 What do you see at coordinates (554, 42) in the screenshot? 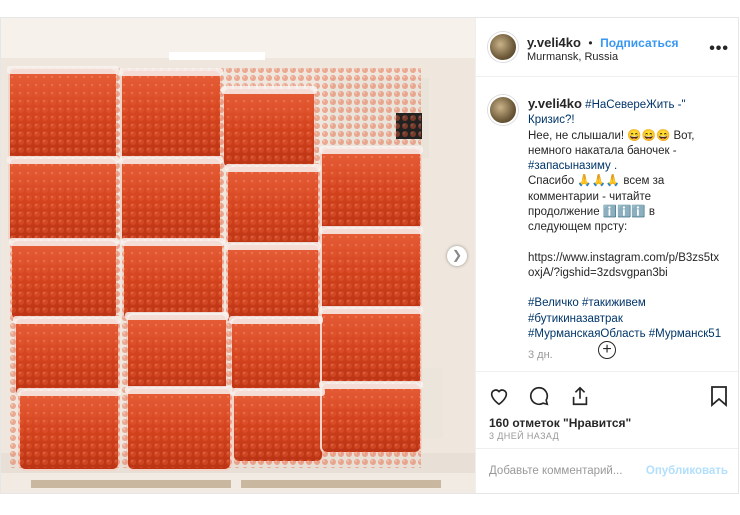
I see `header-username: y.veli4ko` at bounding box center [554, 42].